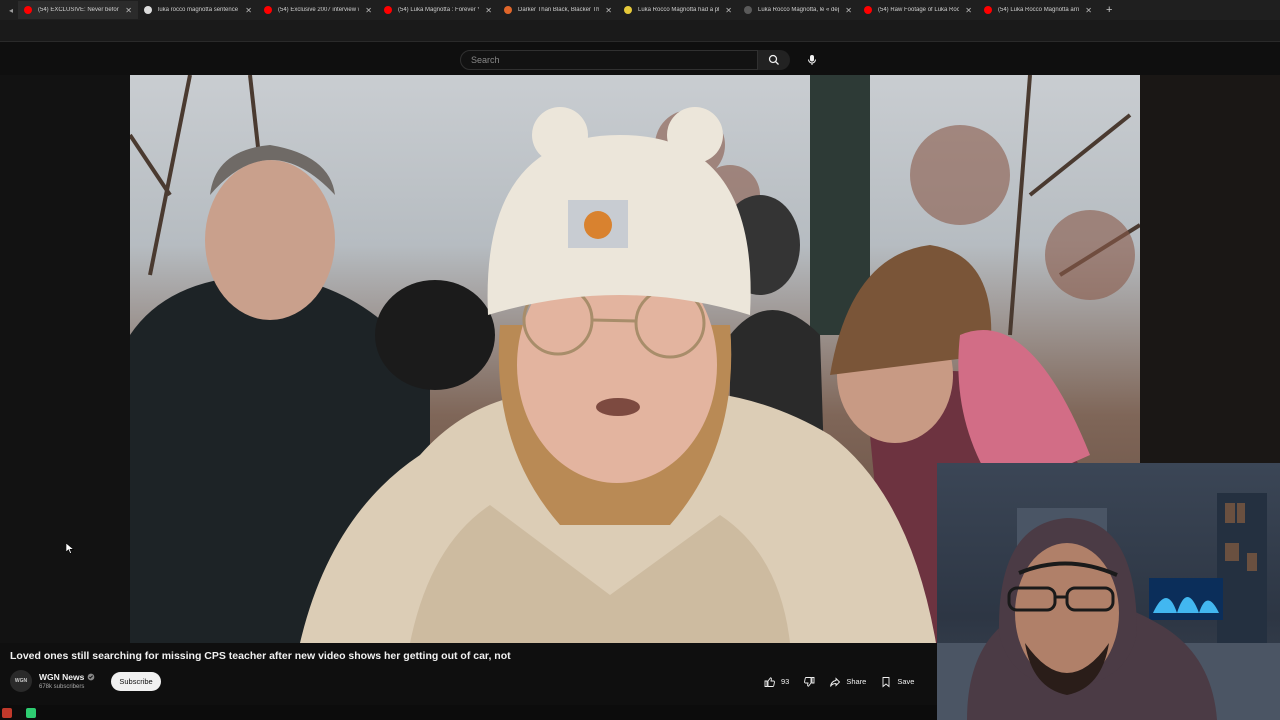 The height and width of the screenshot is (720, 1280). What do you see at coordinates (136, 681) in the screenshot?
I see `subscribe-button: Subscribe` at bounding box center [136, 681].